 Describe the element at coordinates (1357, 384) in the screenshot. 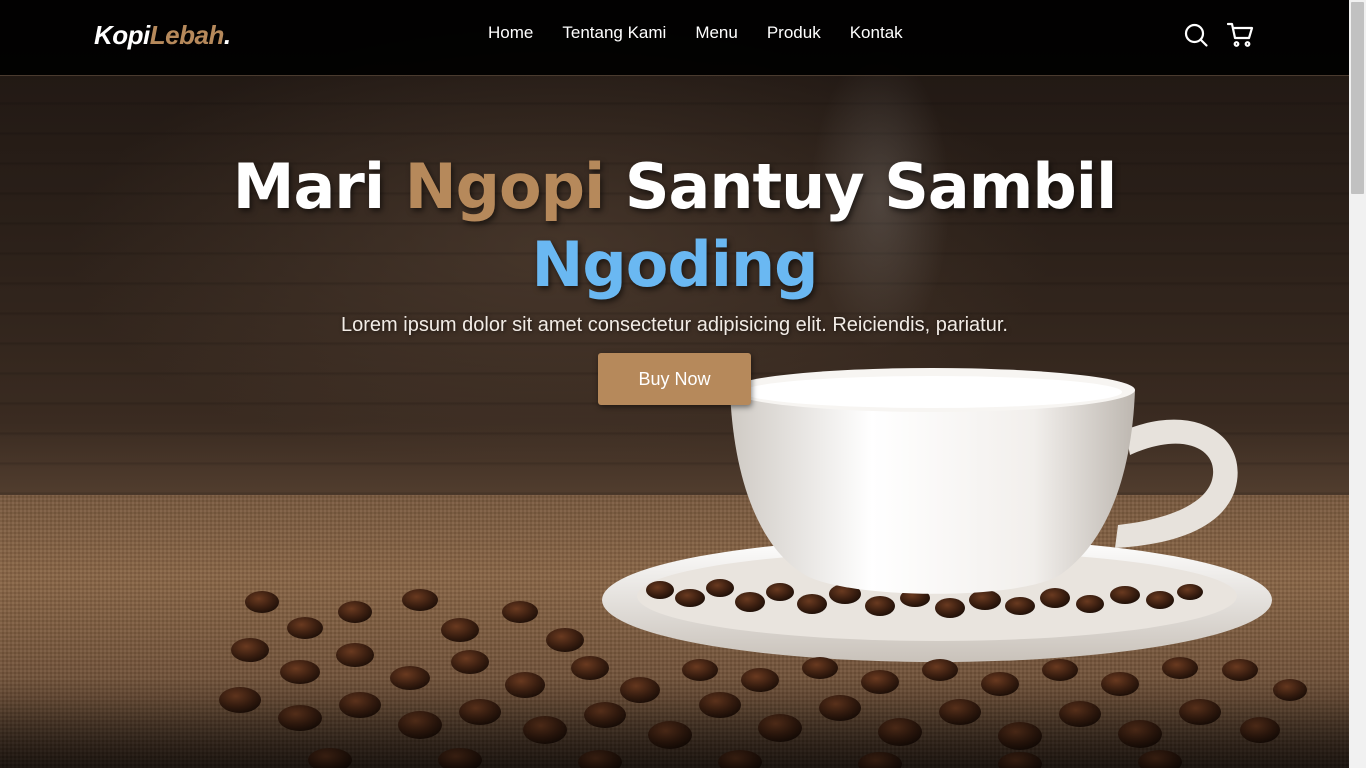

I see `scrollbar` at that location.